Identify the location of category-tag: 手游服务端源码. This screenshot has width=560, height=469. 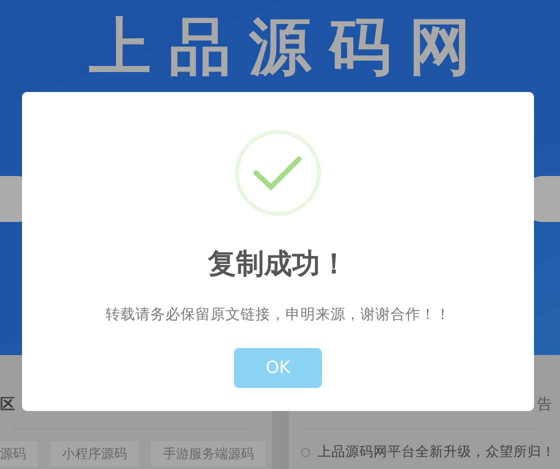
(208, 454).